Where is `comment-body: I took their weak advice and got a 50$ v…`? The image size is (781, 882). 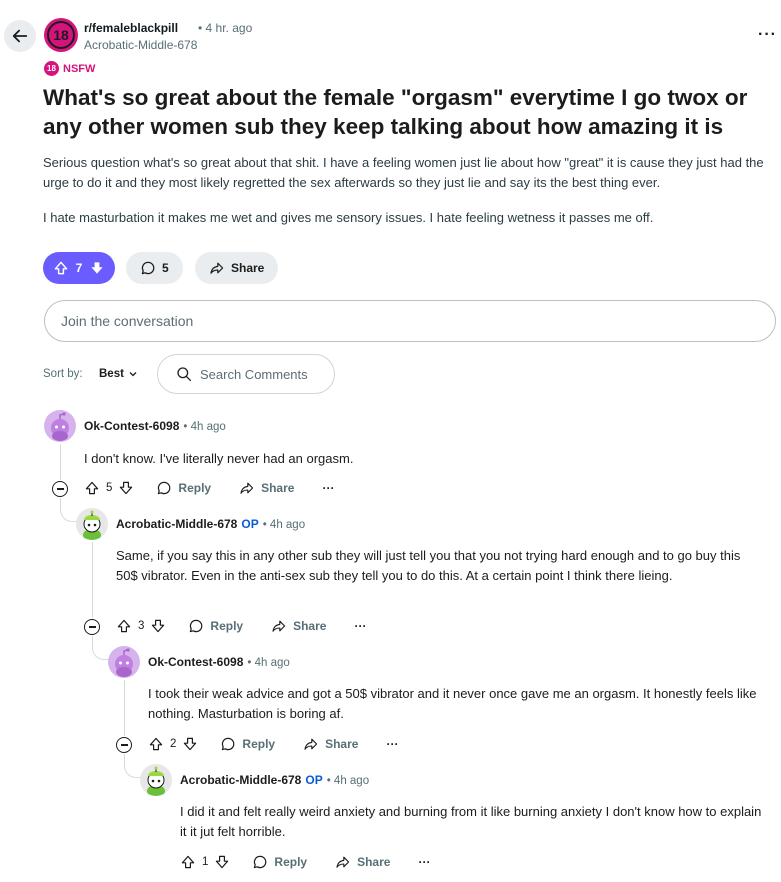
comment-body: I took their weak advice and got a 50$ v… is located at coordinates (452, 703).